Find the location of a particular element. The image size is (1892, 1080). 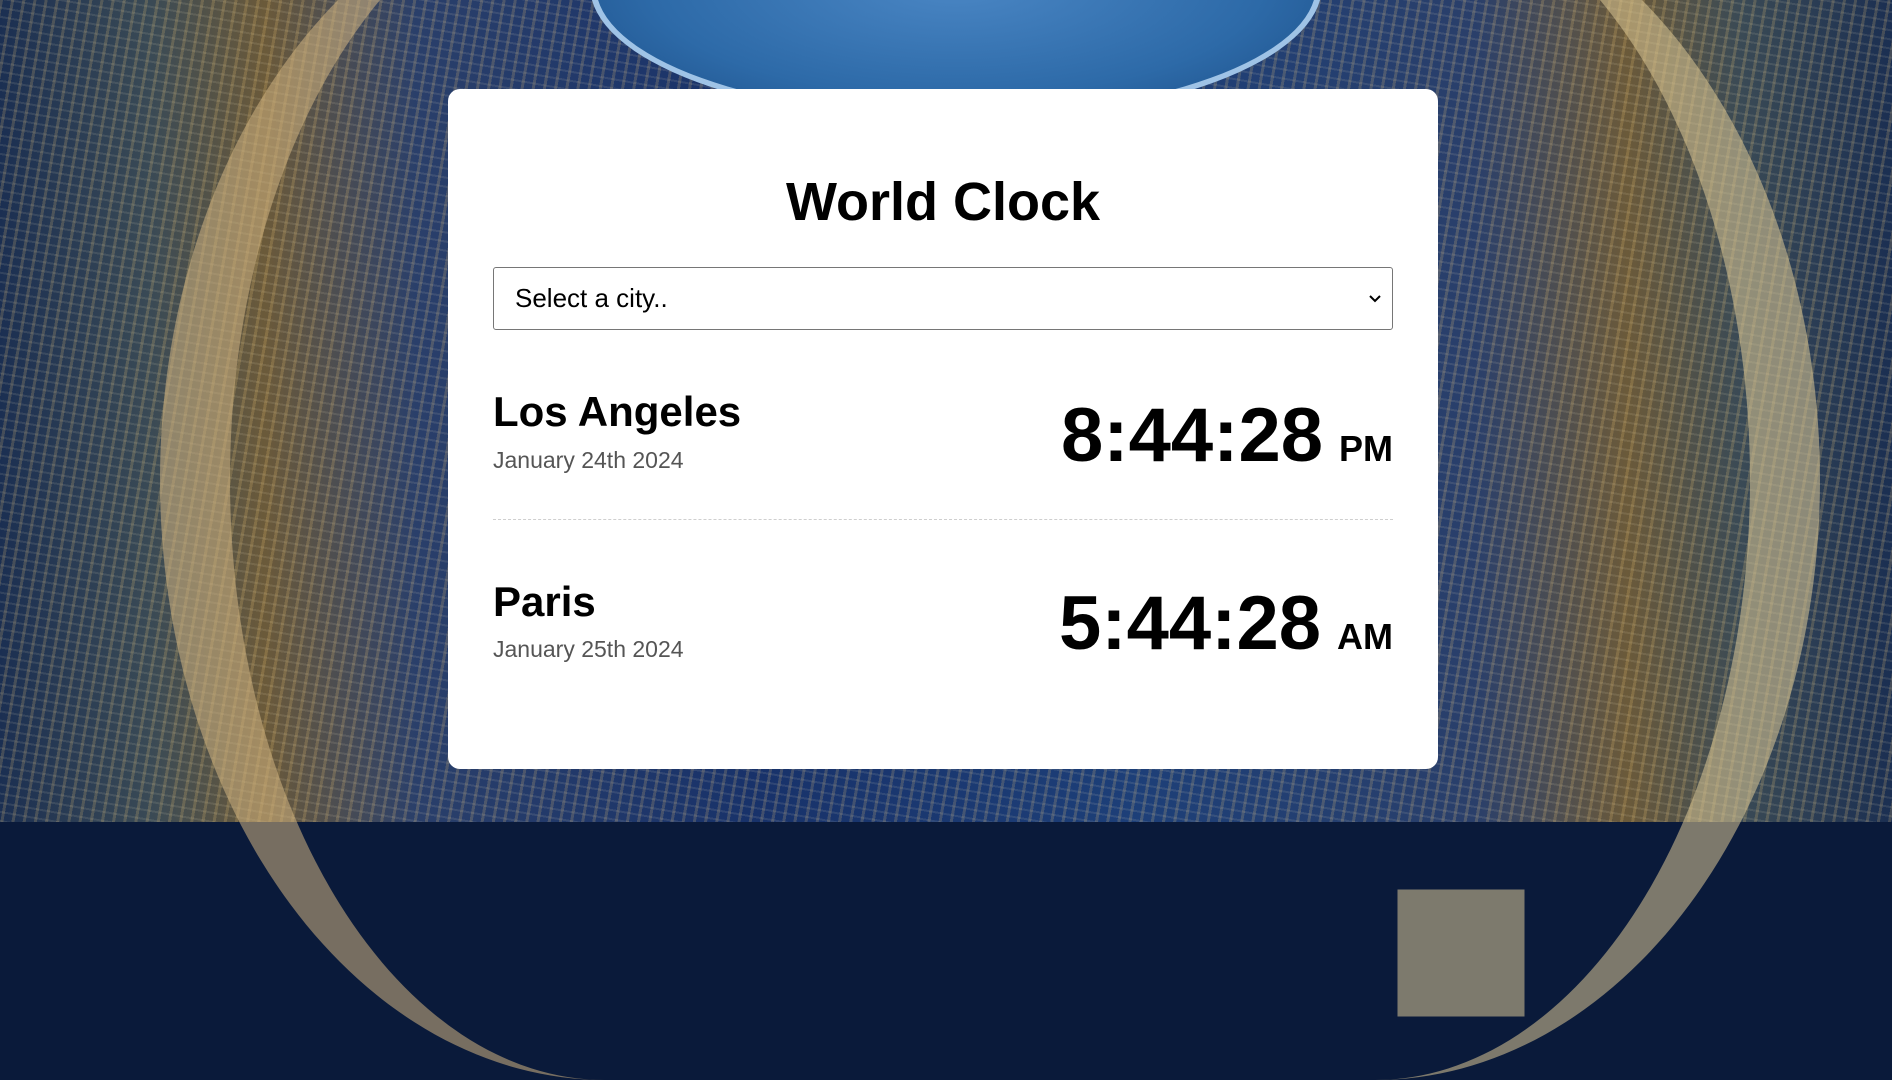

city-time: 8:44:28 PM is located at coordinates (1227, 435).